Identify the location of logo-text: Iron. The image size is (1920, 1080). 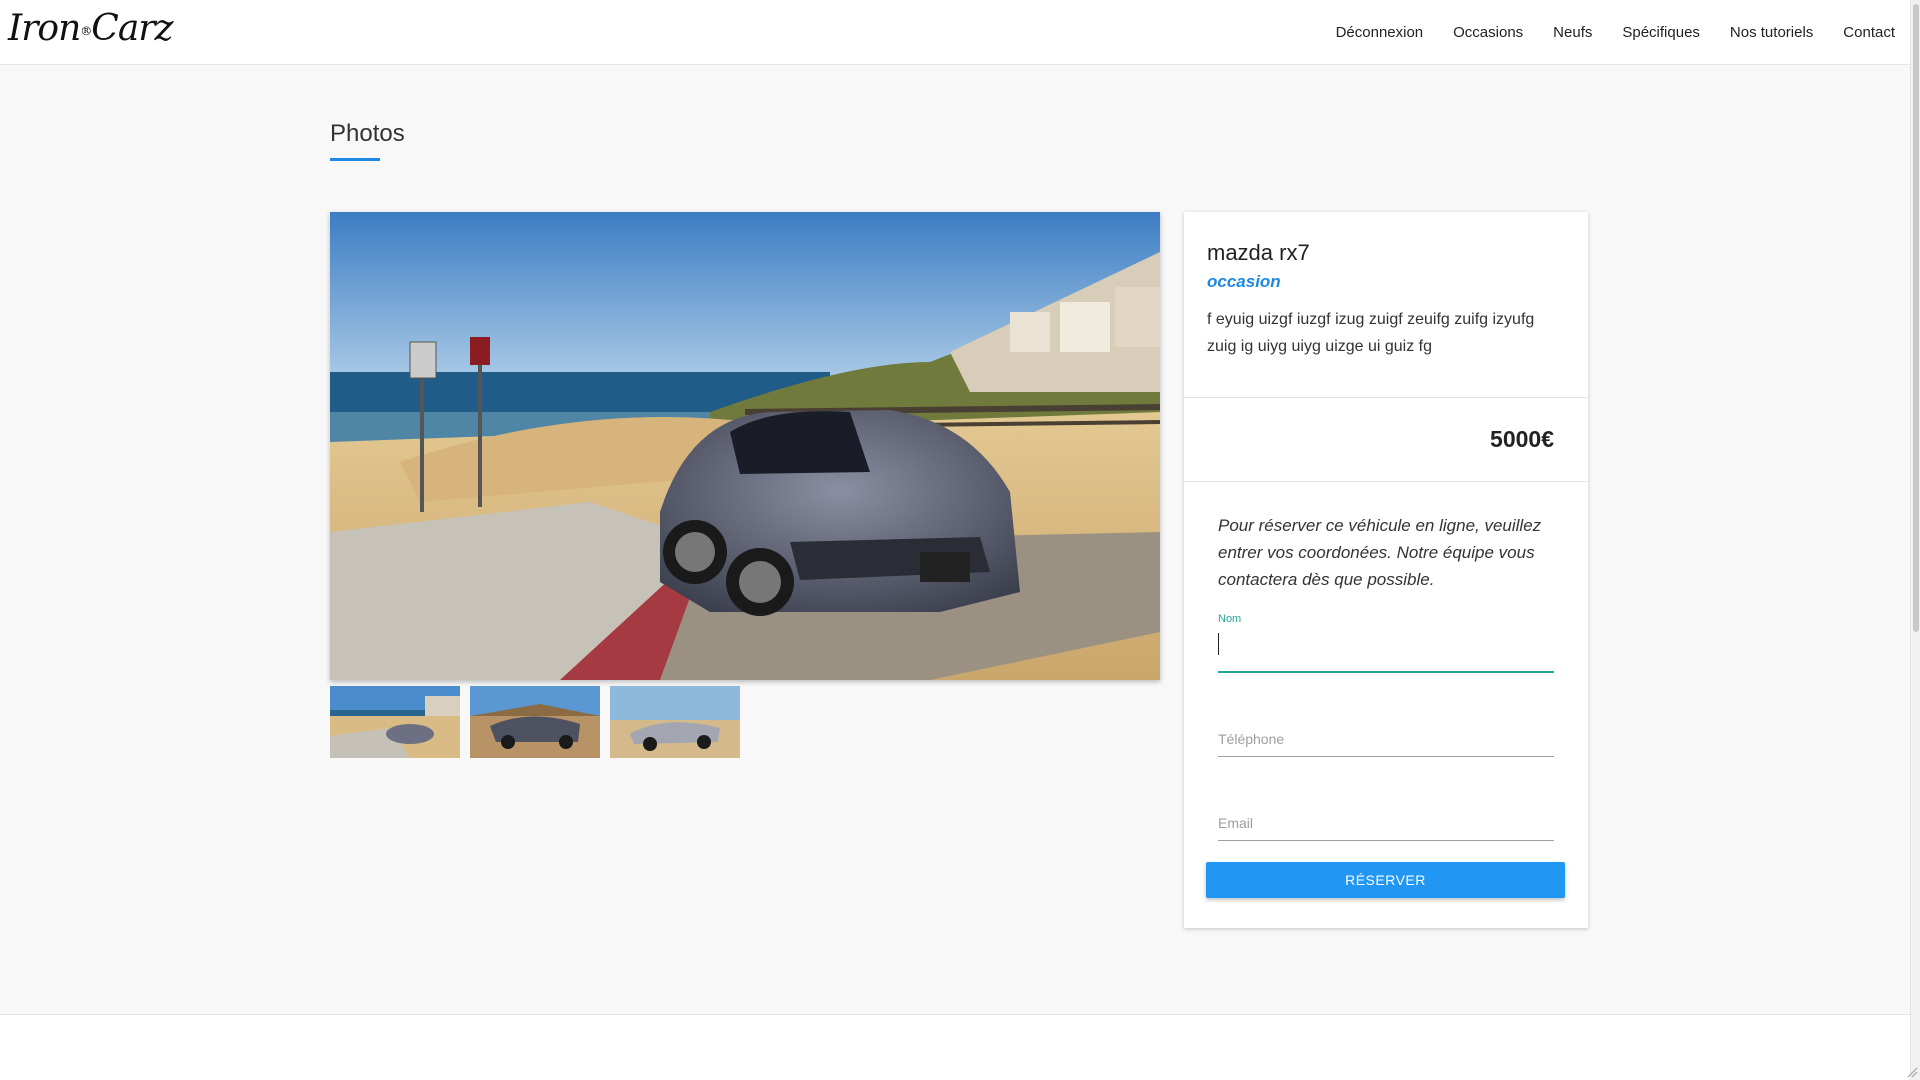
(44, 28).